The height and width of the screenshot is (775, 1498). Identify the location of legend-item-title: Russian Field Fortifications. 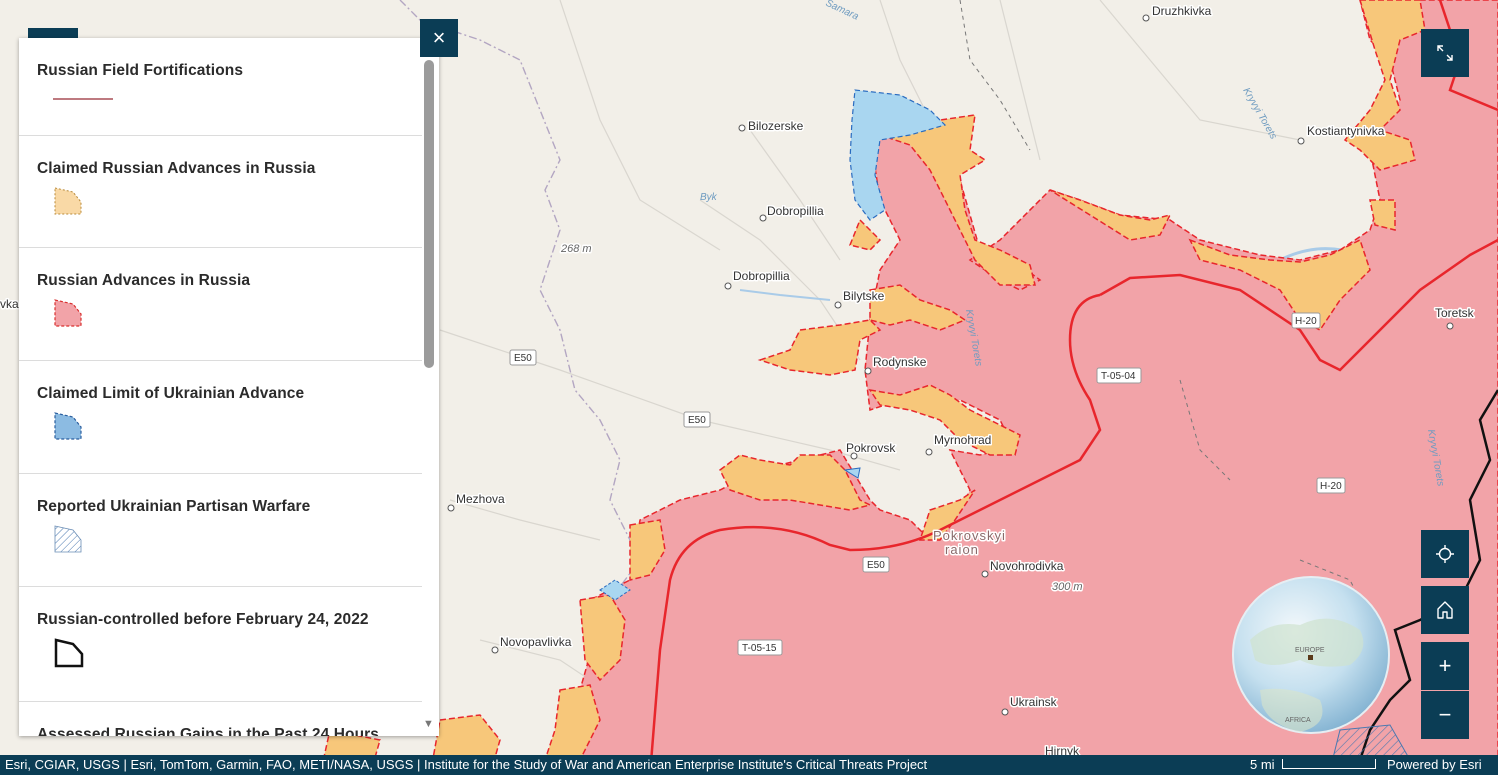
(140, 70).